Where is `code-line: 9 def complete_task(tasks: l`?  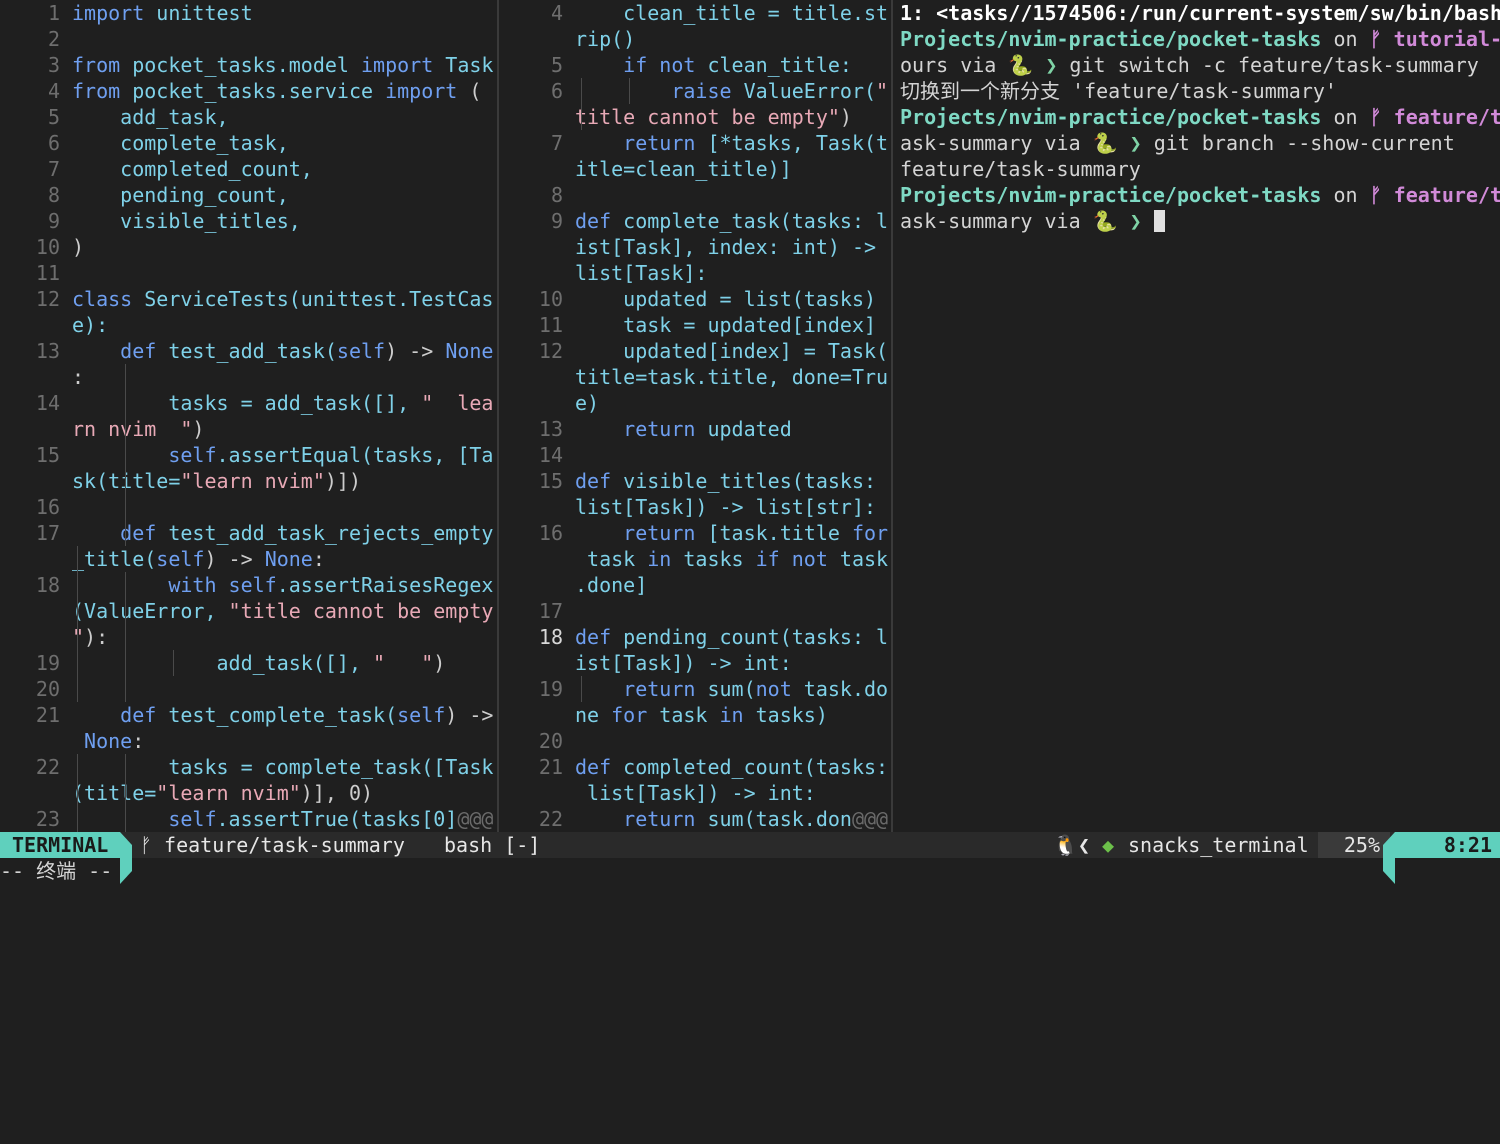
code-line: 9 def complete_task(tasks: l is located at coordinates (695, 221).